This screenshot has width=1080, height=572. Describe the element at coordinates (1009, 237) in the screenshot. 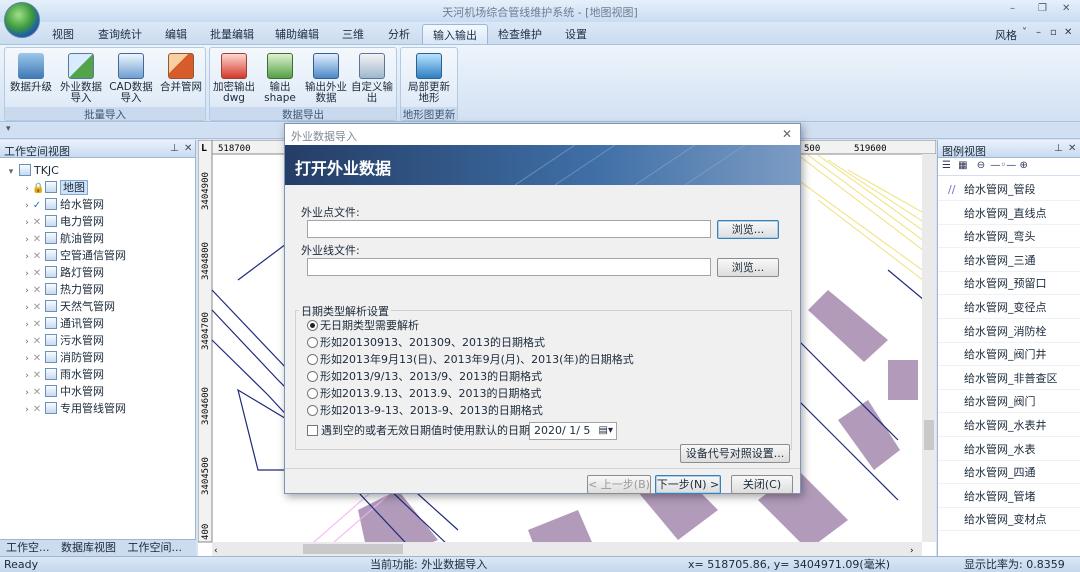

I see `legend-item: 给水管网_弯头` at that location.